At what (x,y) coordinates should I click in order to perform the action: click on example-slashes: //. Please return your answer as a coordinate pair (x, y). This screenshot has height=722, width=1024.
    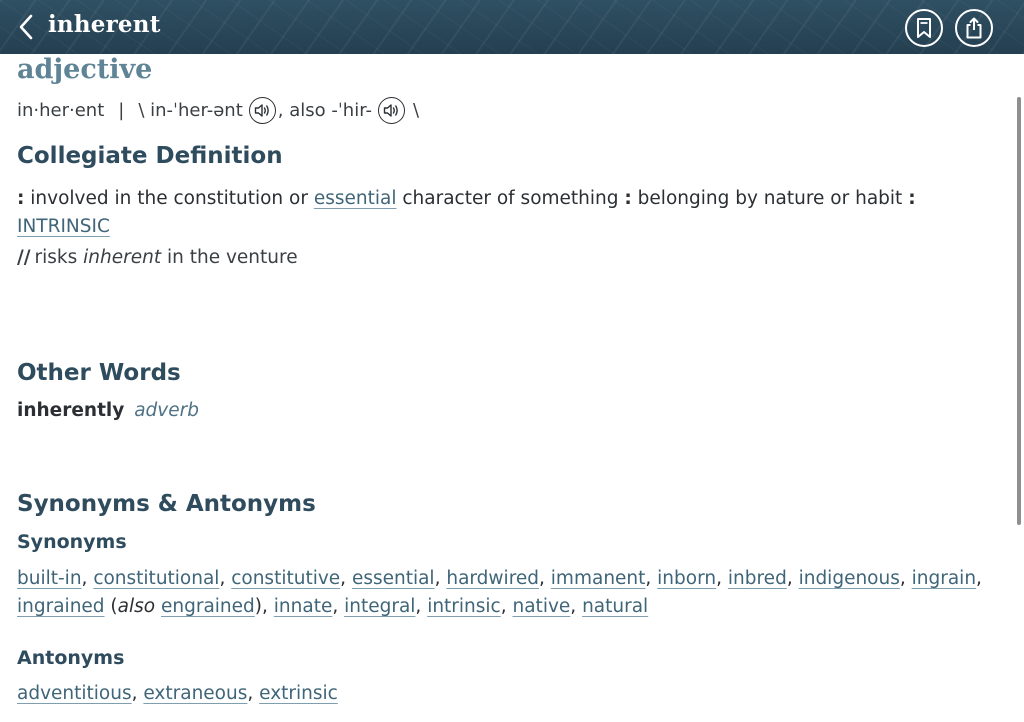
    Looking at the image, I should click on (24, 257).